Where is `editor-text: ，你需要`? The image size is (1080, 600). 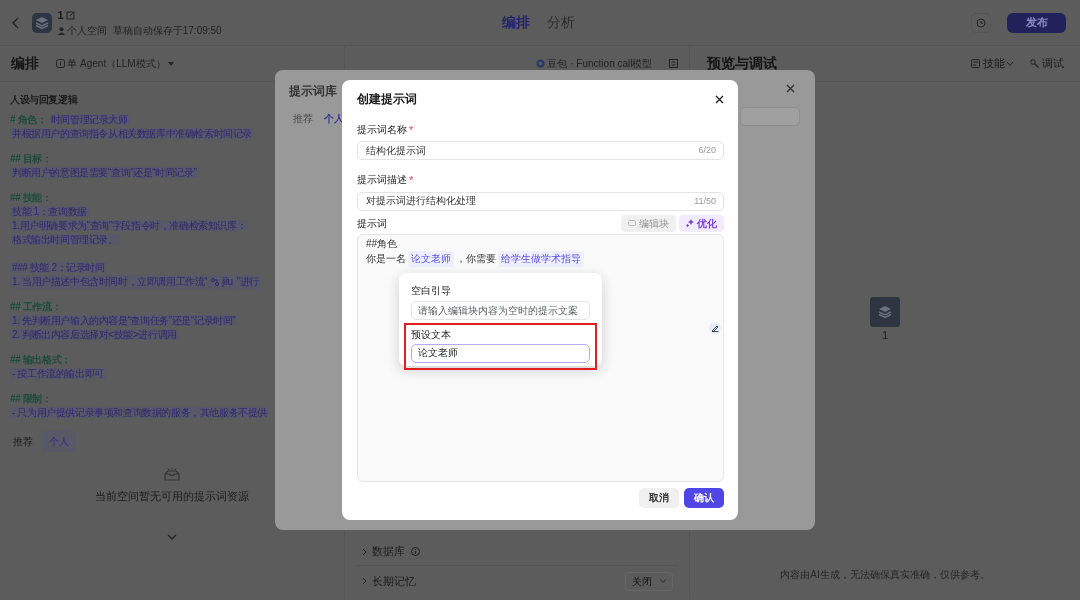
editor-text: ，你需要 is located at coordinates (476, 259).